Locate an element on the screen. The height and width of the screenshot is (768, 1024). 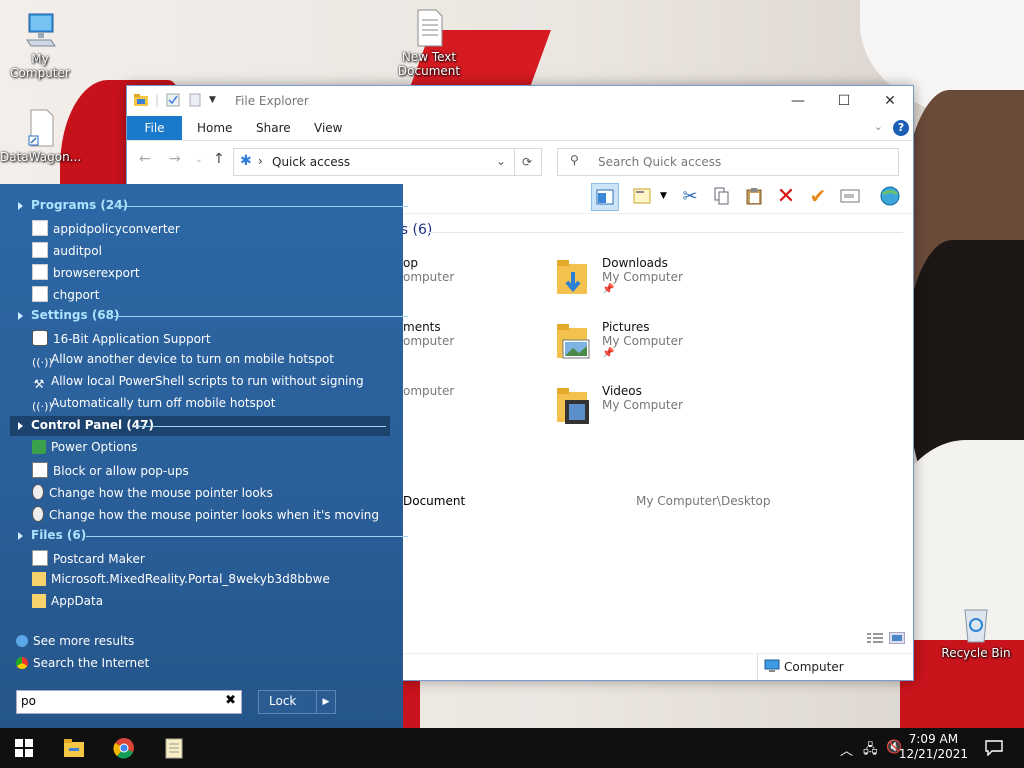
refresh-button: ⟳ is located at coordinates (527, 162).